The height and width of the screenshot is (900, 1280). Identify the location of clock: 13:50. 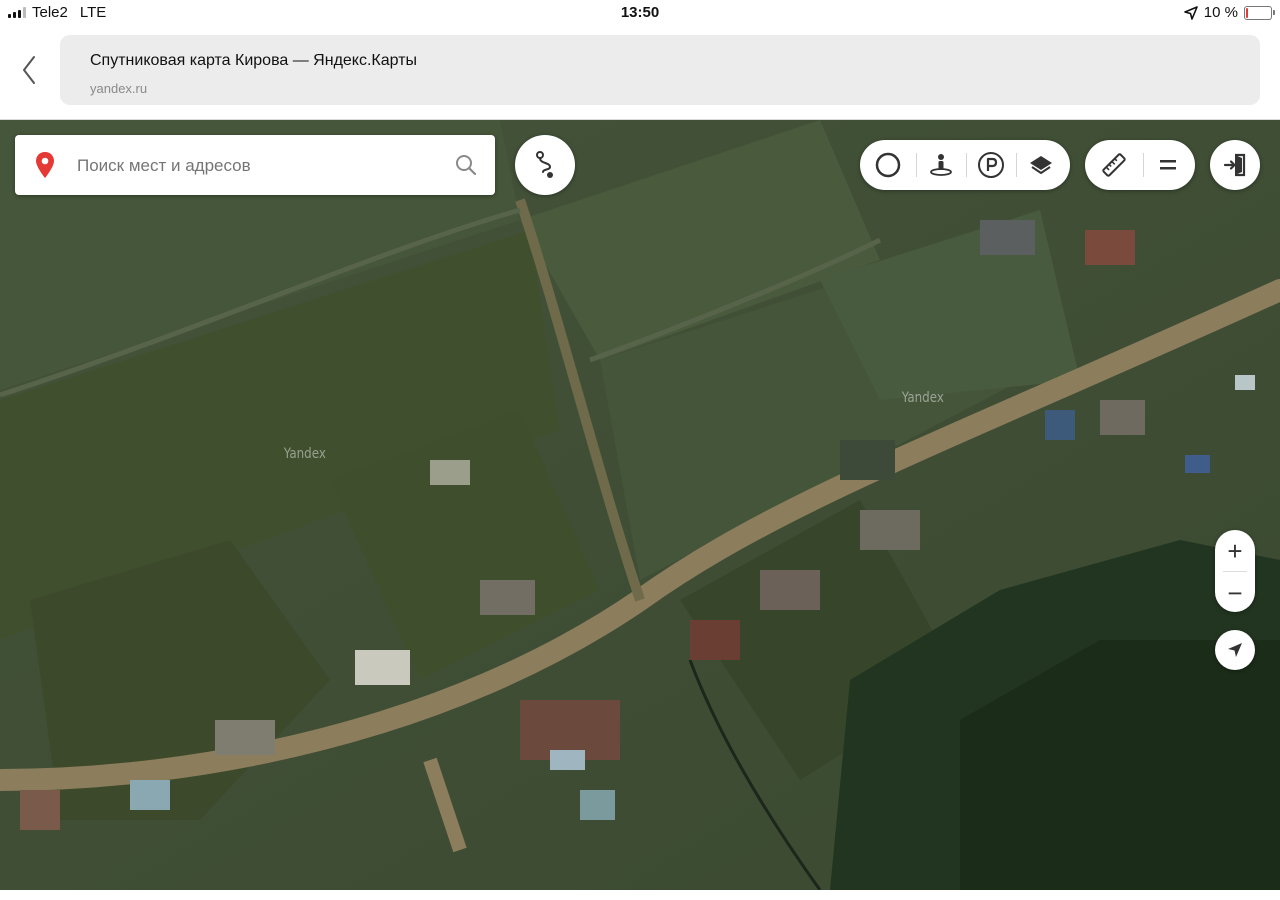
(640, 12).